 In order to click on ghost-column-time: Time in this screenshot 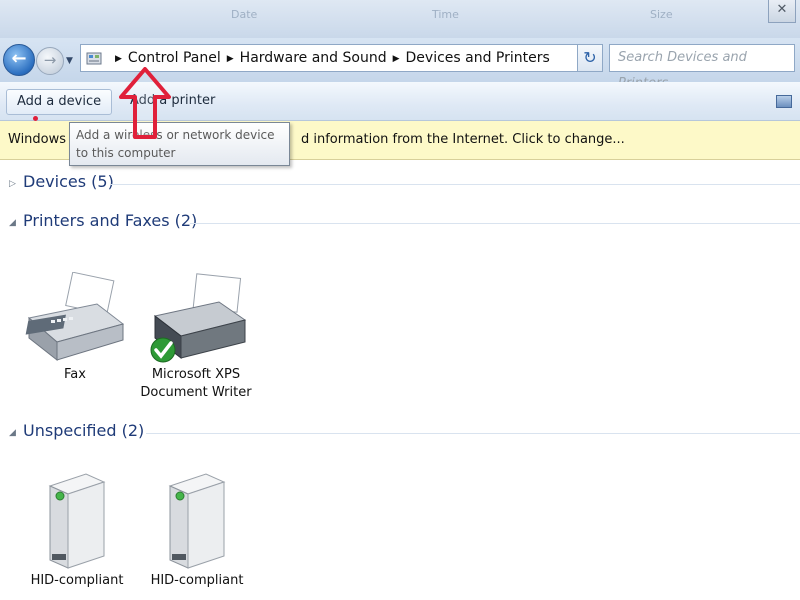, I will do `click(445, 14)`.